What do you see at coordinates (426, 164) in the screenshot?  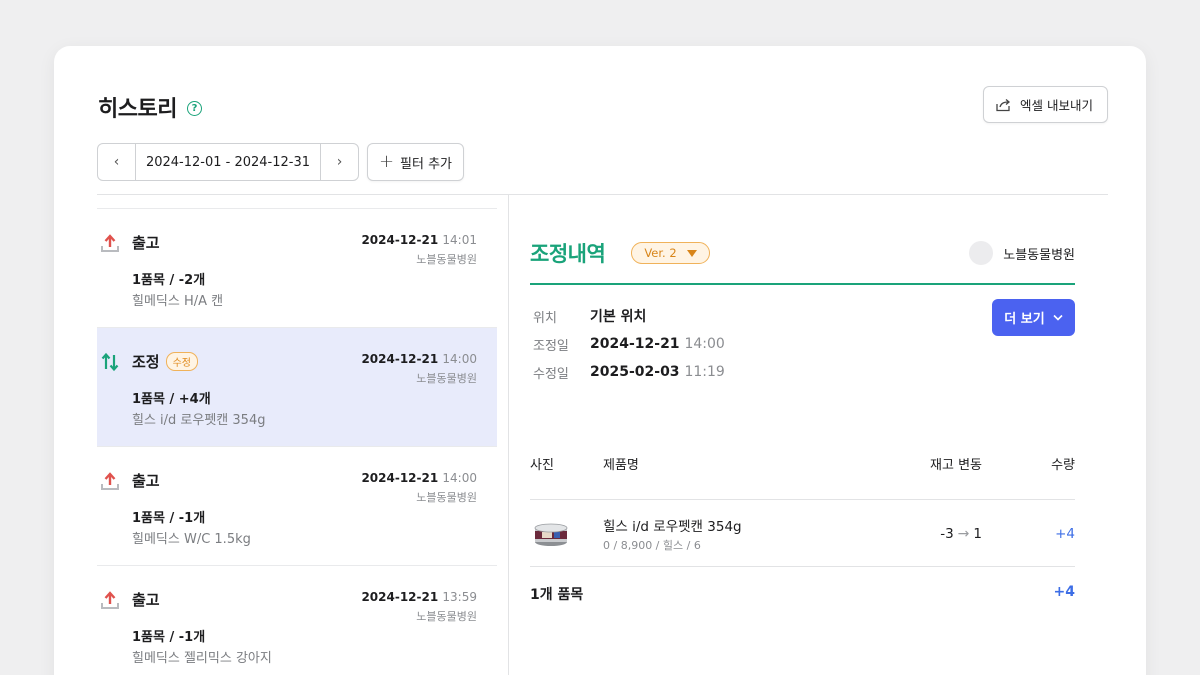 I see `add-filter-label: 필터 추가` at bounding box center [426, 164].